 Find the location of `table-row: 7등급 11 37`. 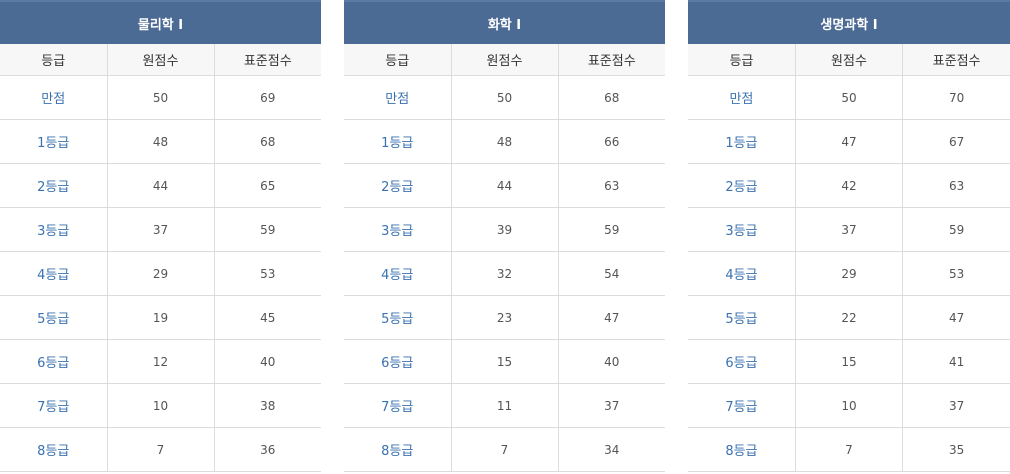

table-row: 7등급 11 37 is located at coordinates (504, 405).